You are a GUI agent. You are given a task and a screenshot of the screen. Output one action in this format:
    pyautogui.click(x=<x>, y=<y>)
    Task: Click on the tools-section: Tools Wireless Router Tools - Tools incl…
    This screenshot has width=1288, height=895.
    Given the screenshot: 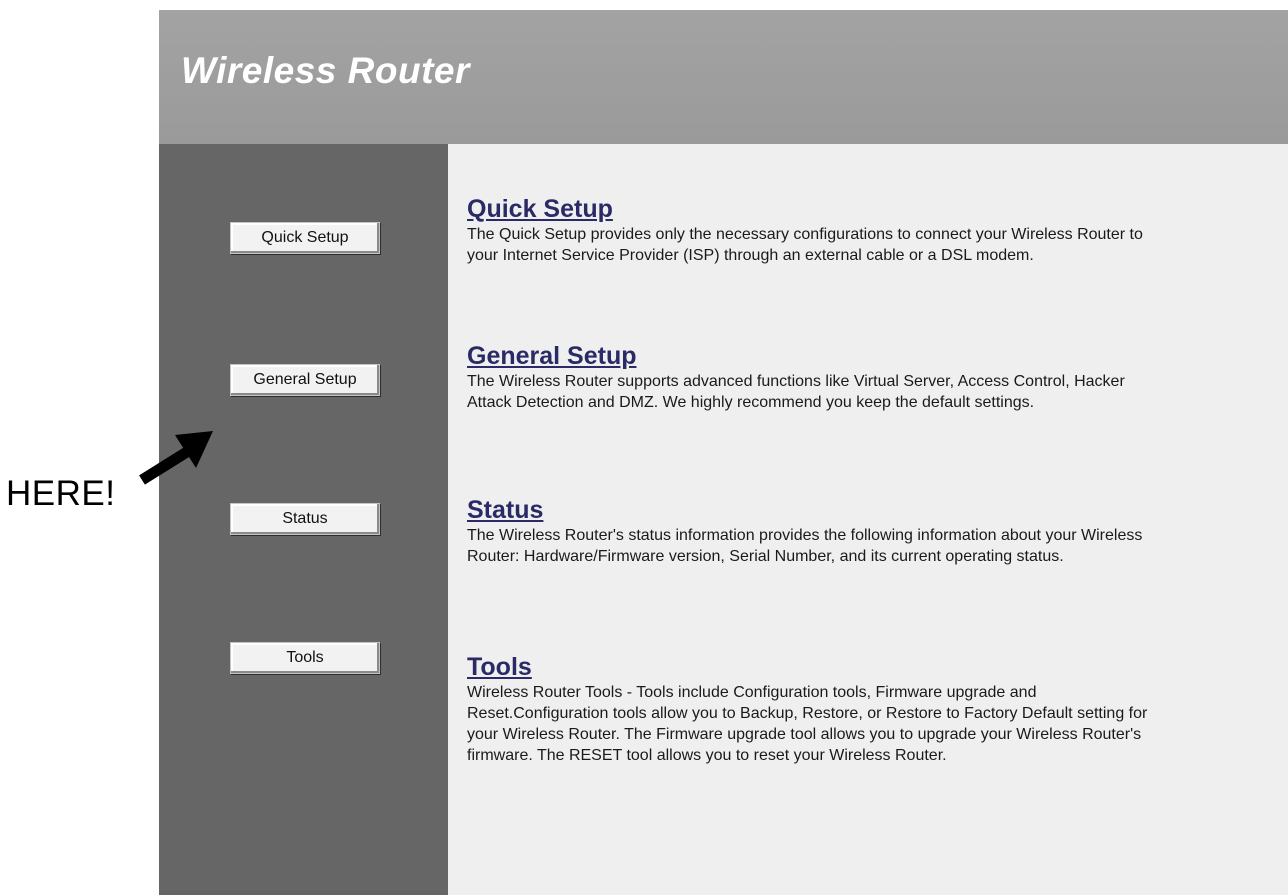 What is the action you would take?
    pyautogui.click(x=817, y=709)
    